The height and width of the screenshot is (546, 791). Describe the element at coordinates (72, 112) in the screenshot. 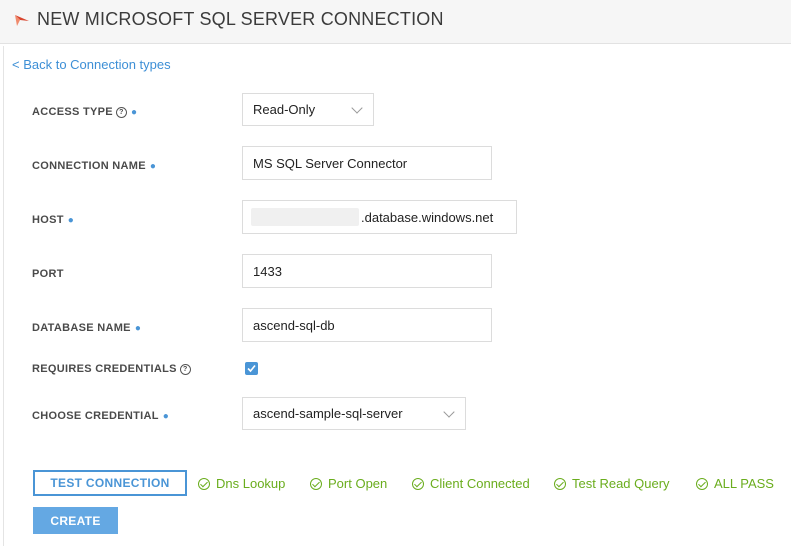

I see `access-type-label-text: ACCESS TYPE` at that location.